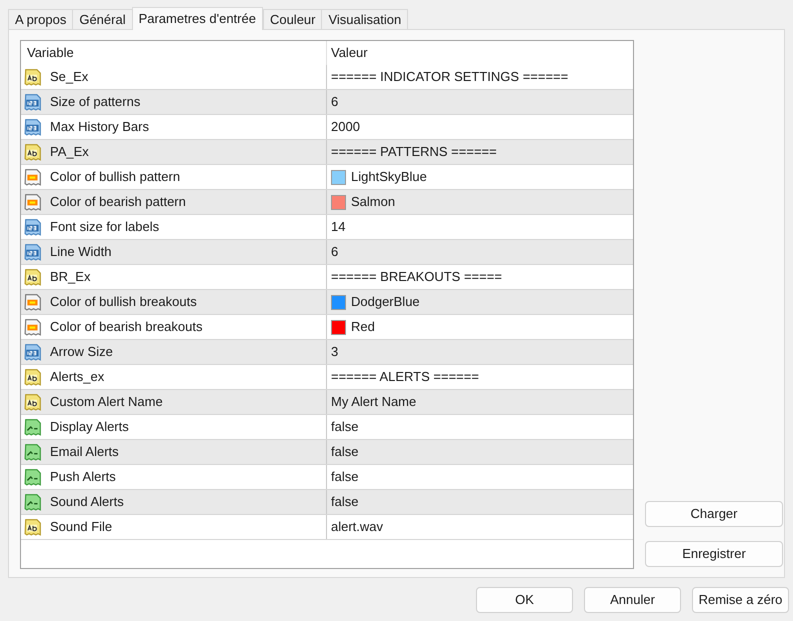 This screenshot has width=793, height=621. I want to click on parameter-value: ====== ALERTS ======, so click(405, 377).